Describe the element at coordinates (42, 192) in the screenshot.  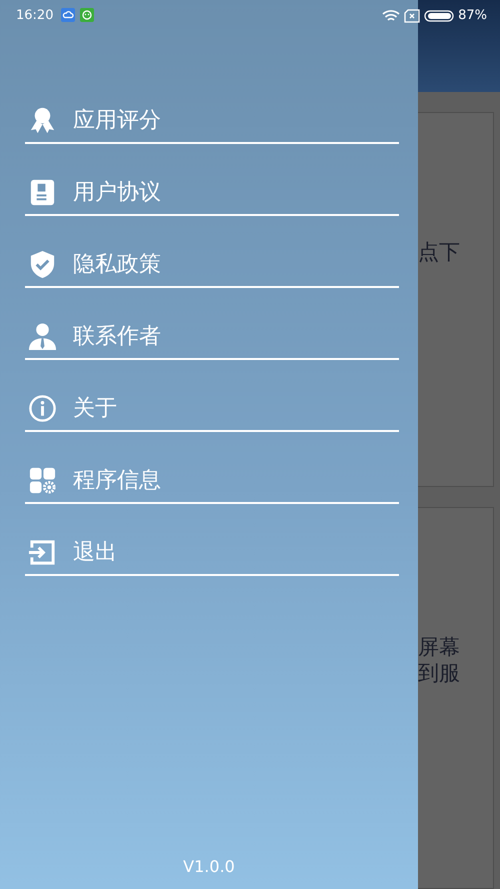
I see `id-card-icon` at that location.